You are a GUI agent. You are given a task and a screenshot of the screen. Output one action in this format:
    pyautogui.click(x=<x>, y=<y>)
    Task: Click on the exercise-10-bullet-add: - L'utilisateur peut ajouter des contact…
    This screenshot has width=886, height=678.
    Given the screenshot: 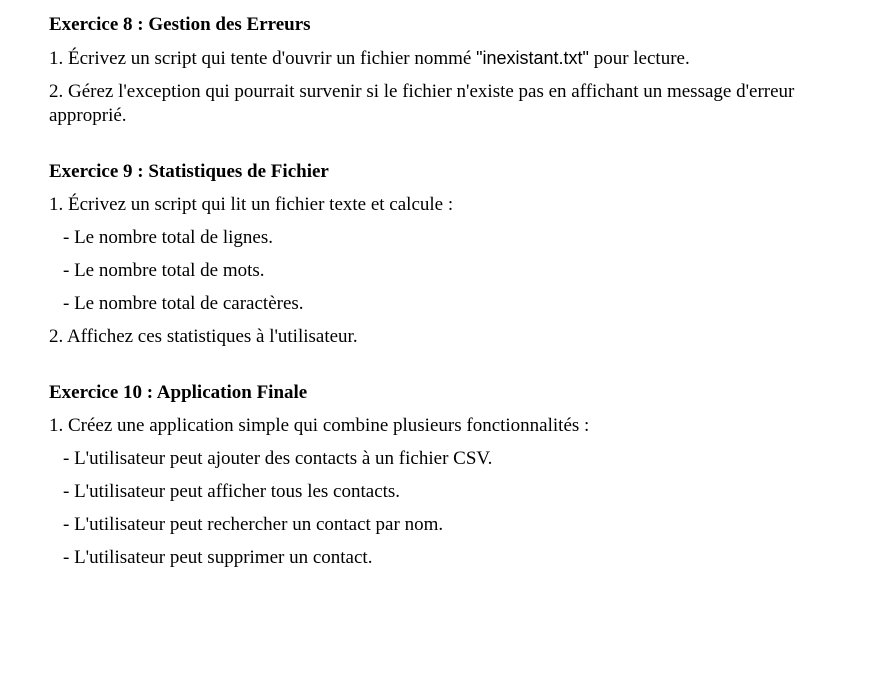 What is the action you would take?
    pyautogui.click(x=278, y=458)
    